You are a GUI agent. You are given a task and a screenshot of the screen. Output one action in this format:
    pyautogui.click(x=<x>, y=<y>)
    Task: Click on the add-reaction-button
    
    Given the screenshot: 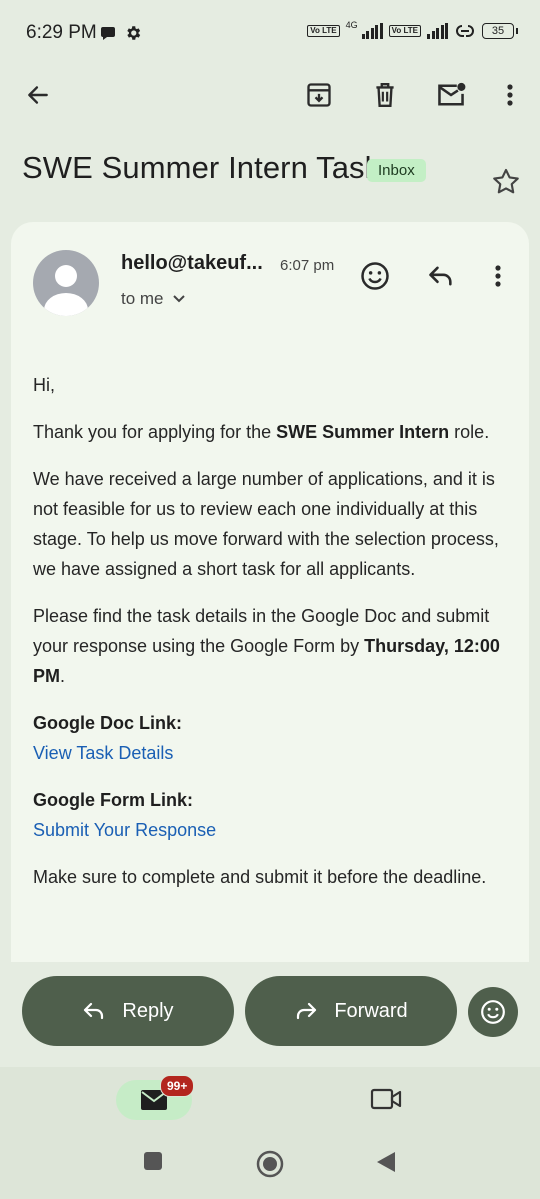 What is the action you would take?
    pyautogui.click(x=375, y=276)
    